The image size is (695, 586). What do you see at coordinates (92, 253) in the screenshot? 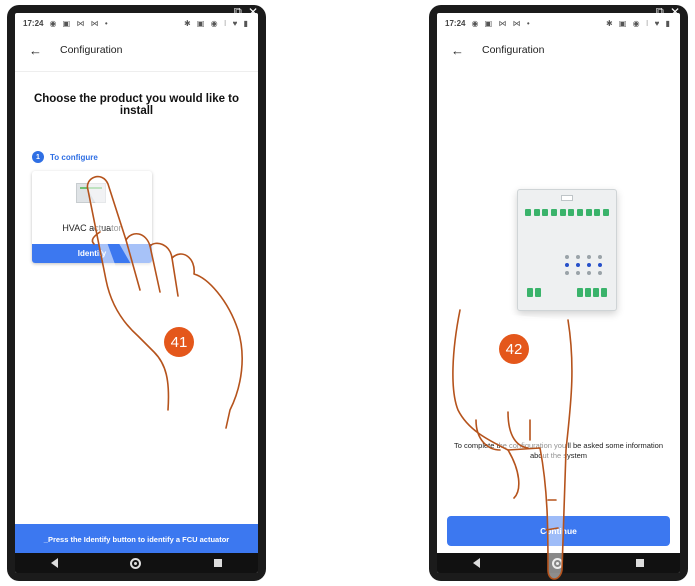
I see `identify-button: Identify` at bounding box center [92, 253].